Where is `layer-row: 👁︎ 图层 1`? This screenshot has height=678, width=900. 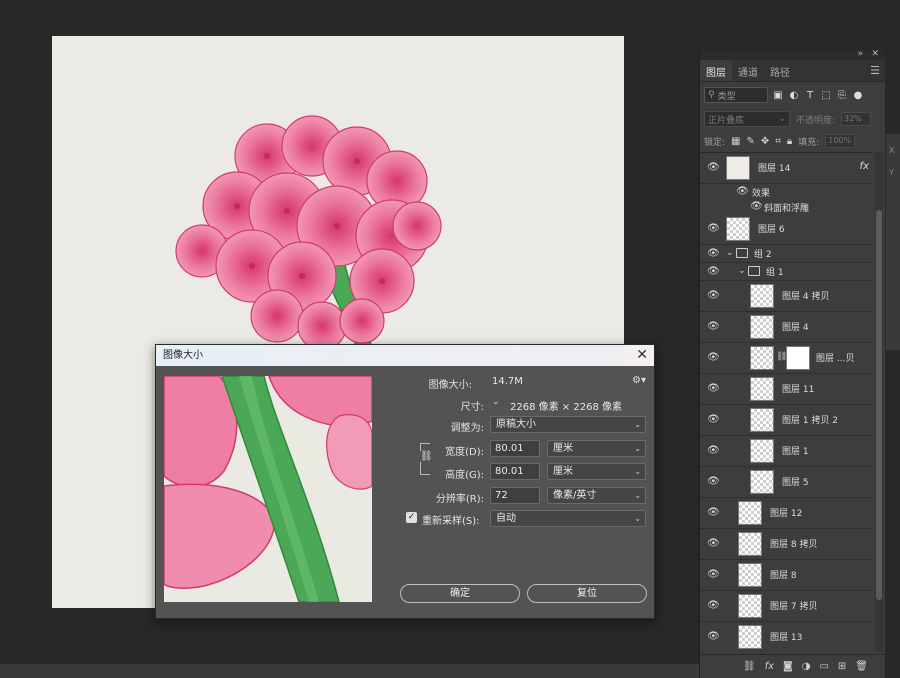
layer-row: 👁︎ 图层 1 is located at coordinates (786, 451).